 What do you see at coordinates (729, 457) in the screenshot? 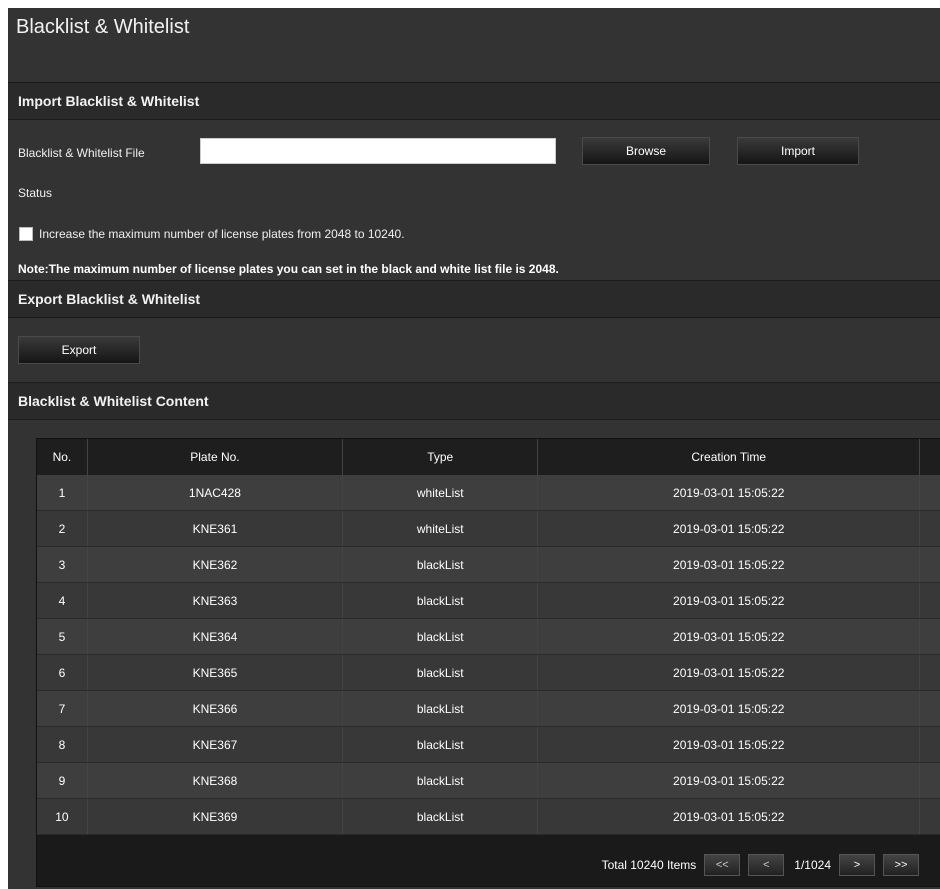
I see `col-header-time: Creation Time` at bounding box center [729, 457].